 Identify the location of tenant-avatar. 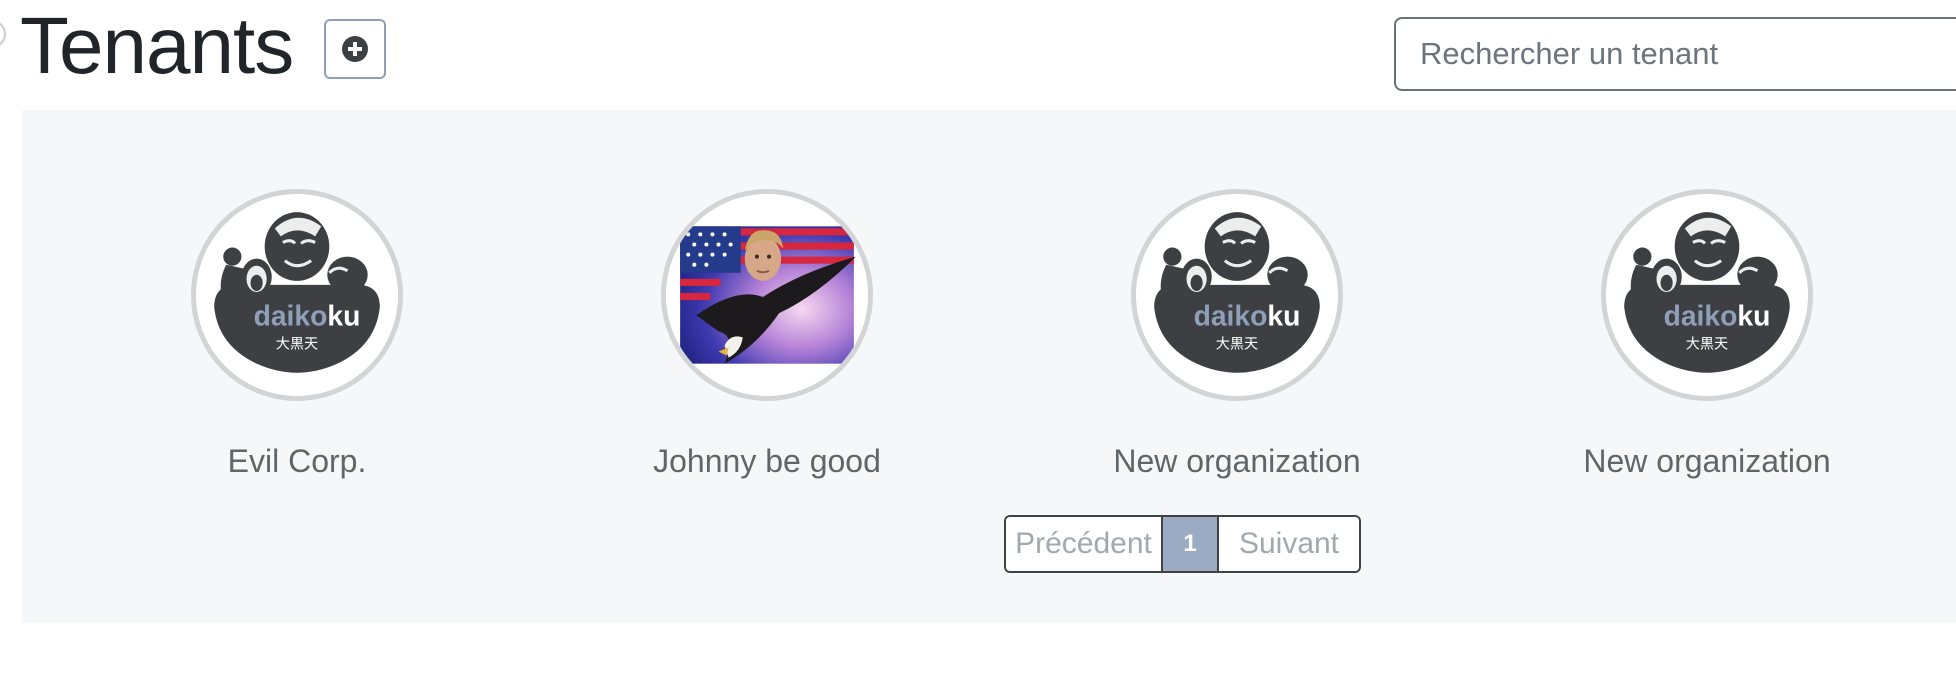
(767, 295).